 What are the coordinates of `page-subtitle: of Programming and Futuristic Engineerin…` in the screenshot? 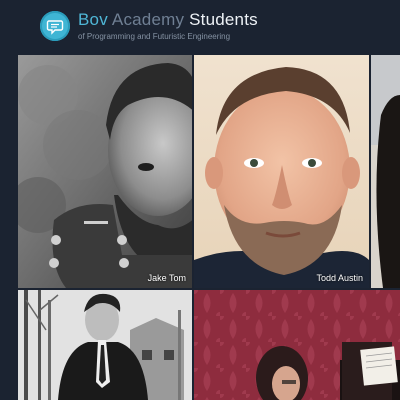 It's located at (154, 36).